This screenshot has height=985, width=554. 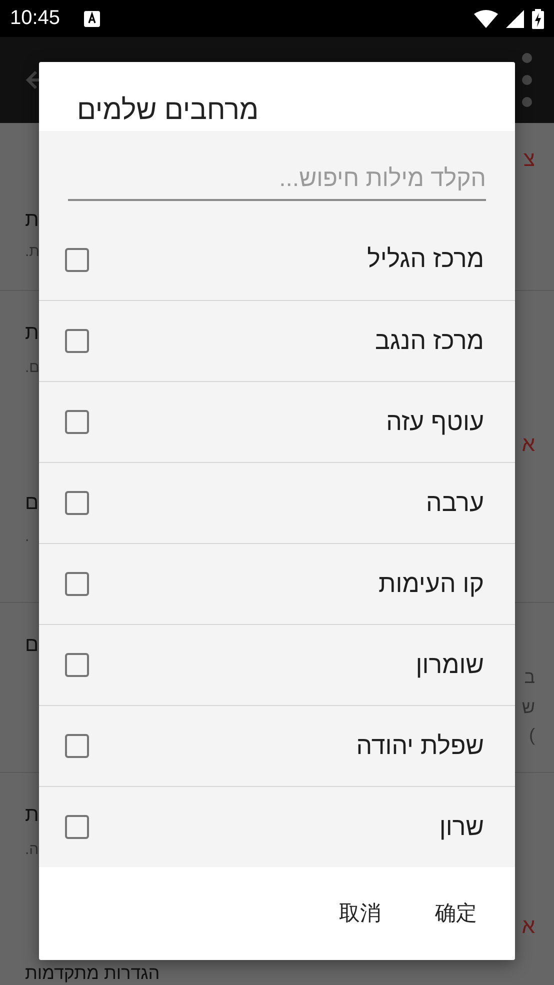 What do you see at coordinates (92, 973) in the screenshot?
I see `item-title: הגדרות מתקדמות` at bounding box center [92, 973].